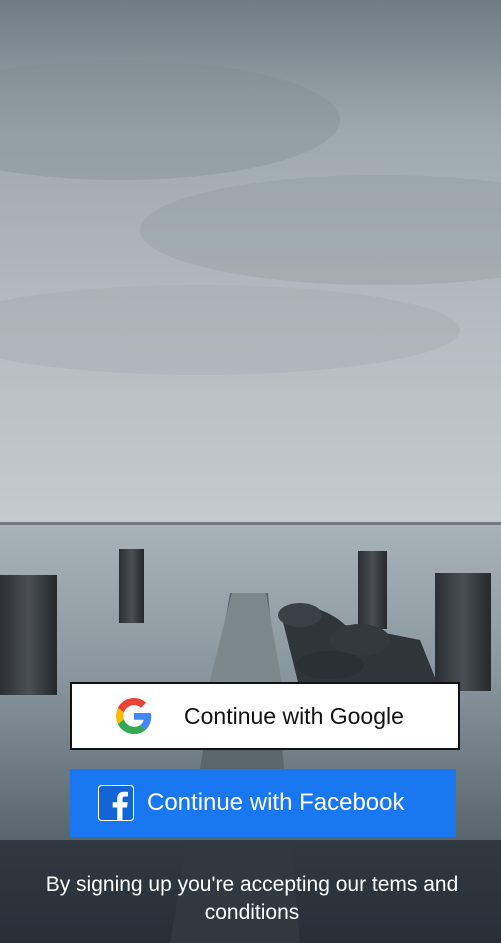 The height and width of the screenshot is (943, 501). Describe the element at coordinates (116, 803) in the screenshot. I see `facebook-logo-icon` at that location.